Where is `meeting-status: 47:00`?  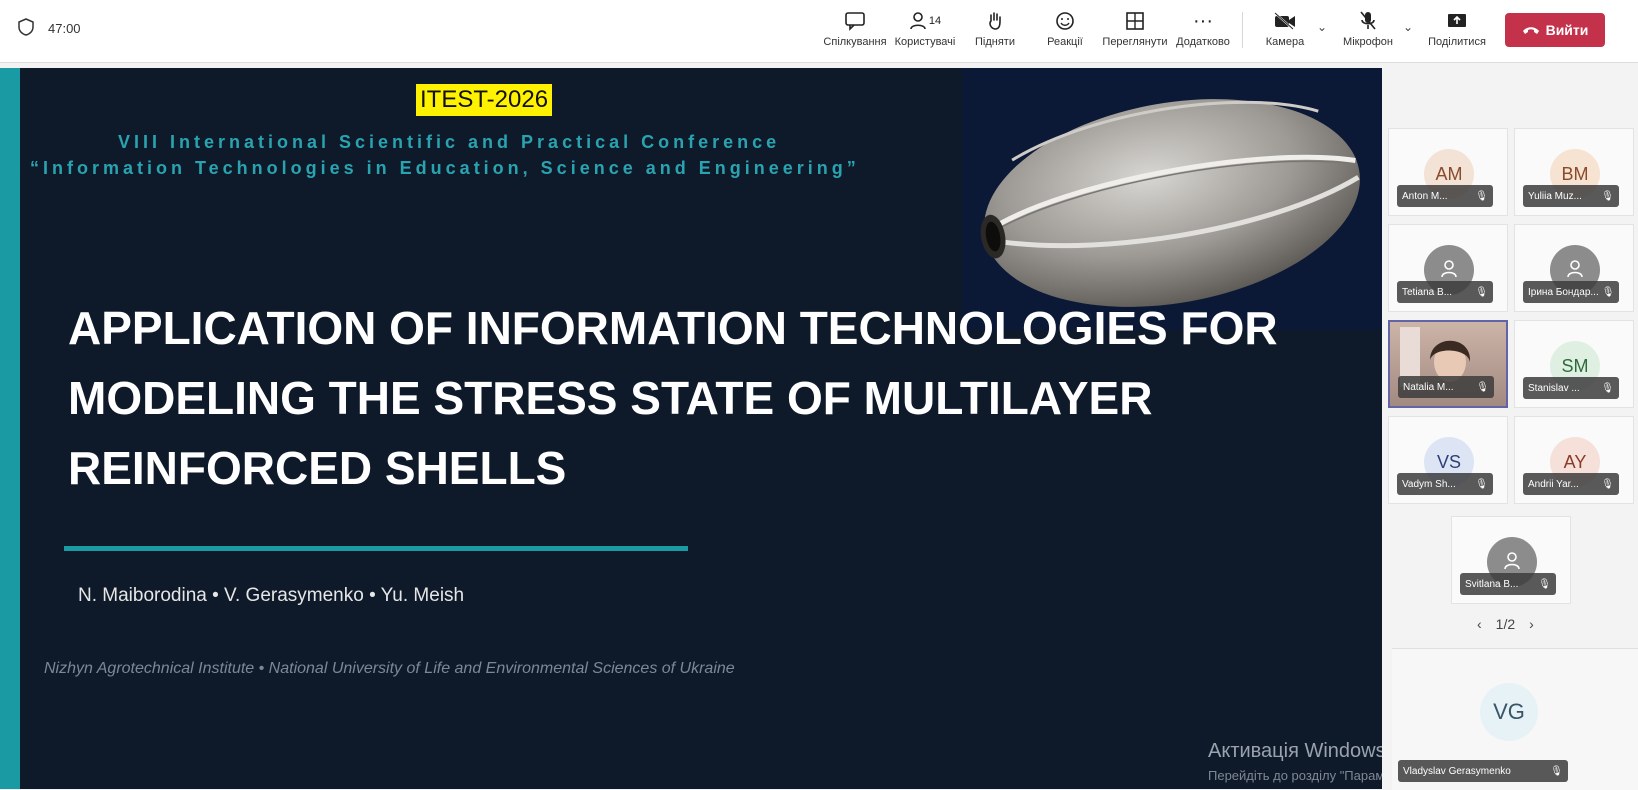
meeting-status: 47:00 is located at coordinates (49, 28).